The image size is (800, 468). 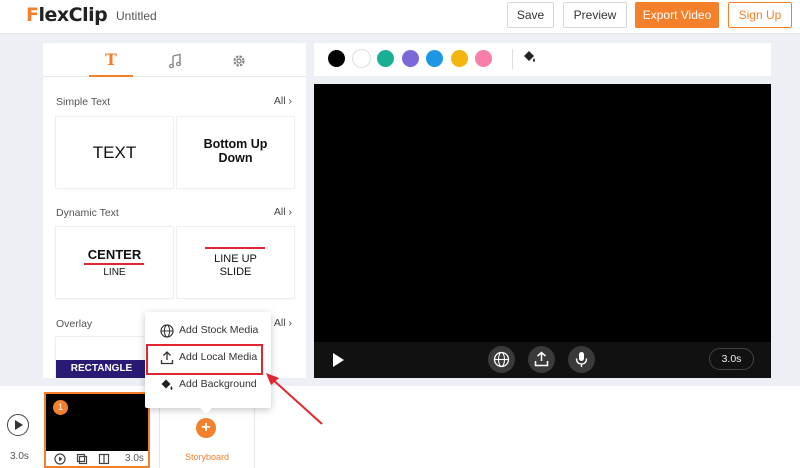 I want to click on text-template-card: LINE UP SLIDE, so click(x=235, y=262).